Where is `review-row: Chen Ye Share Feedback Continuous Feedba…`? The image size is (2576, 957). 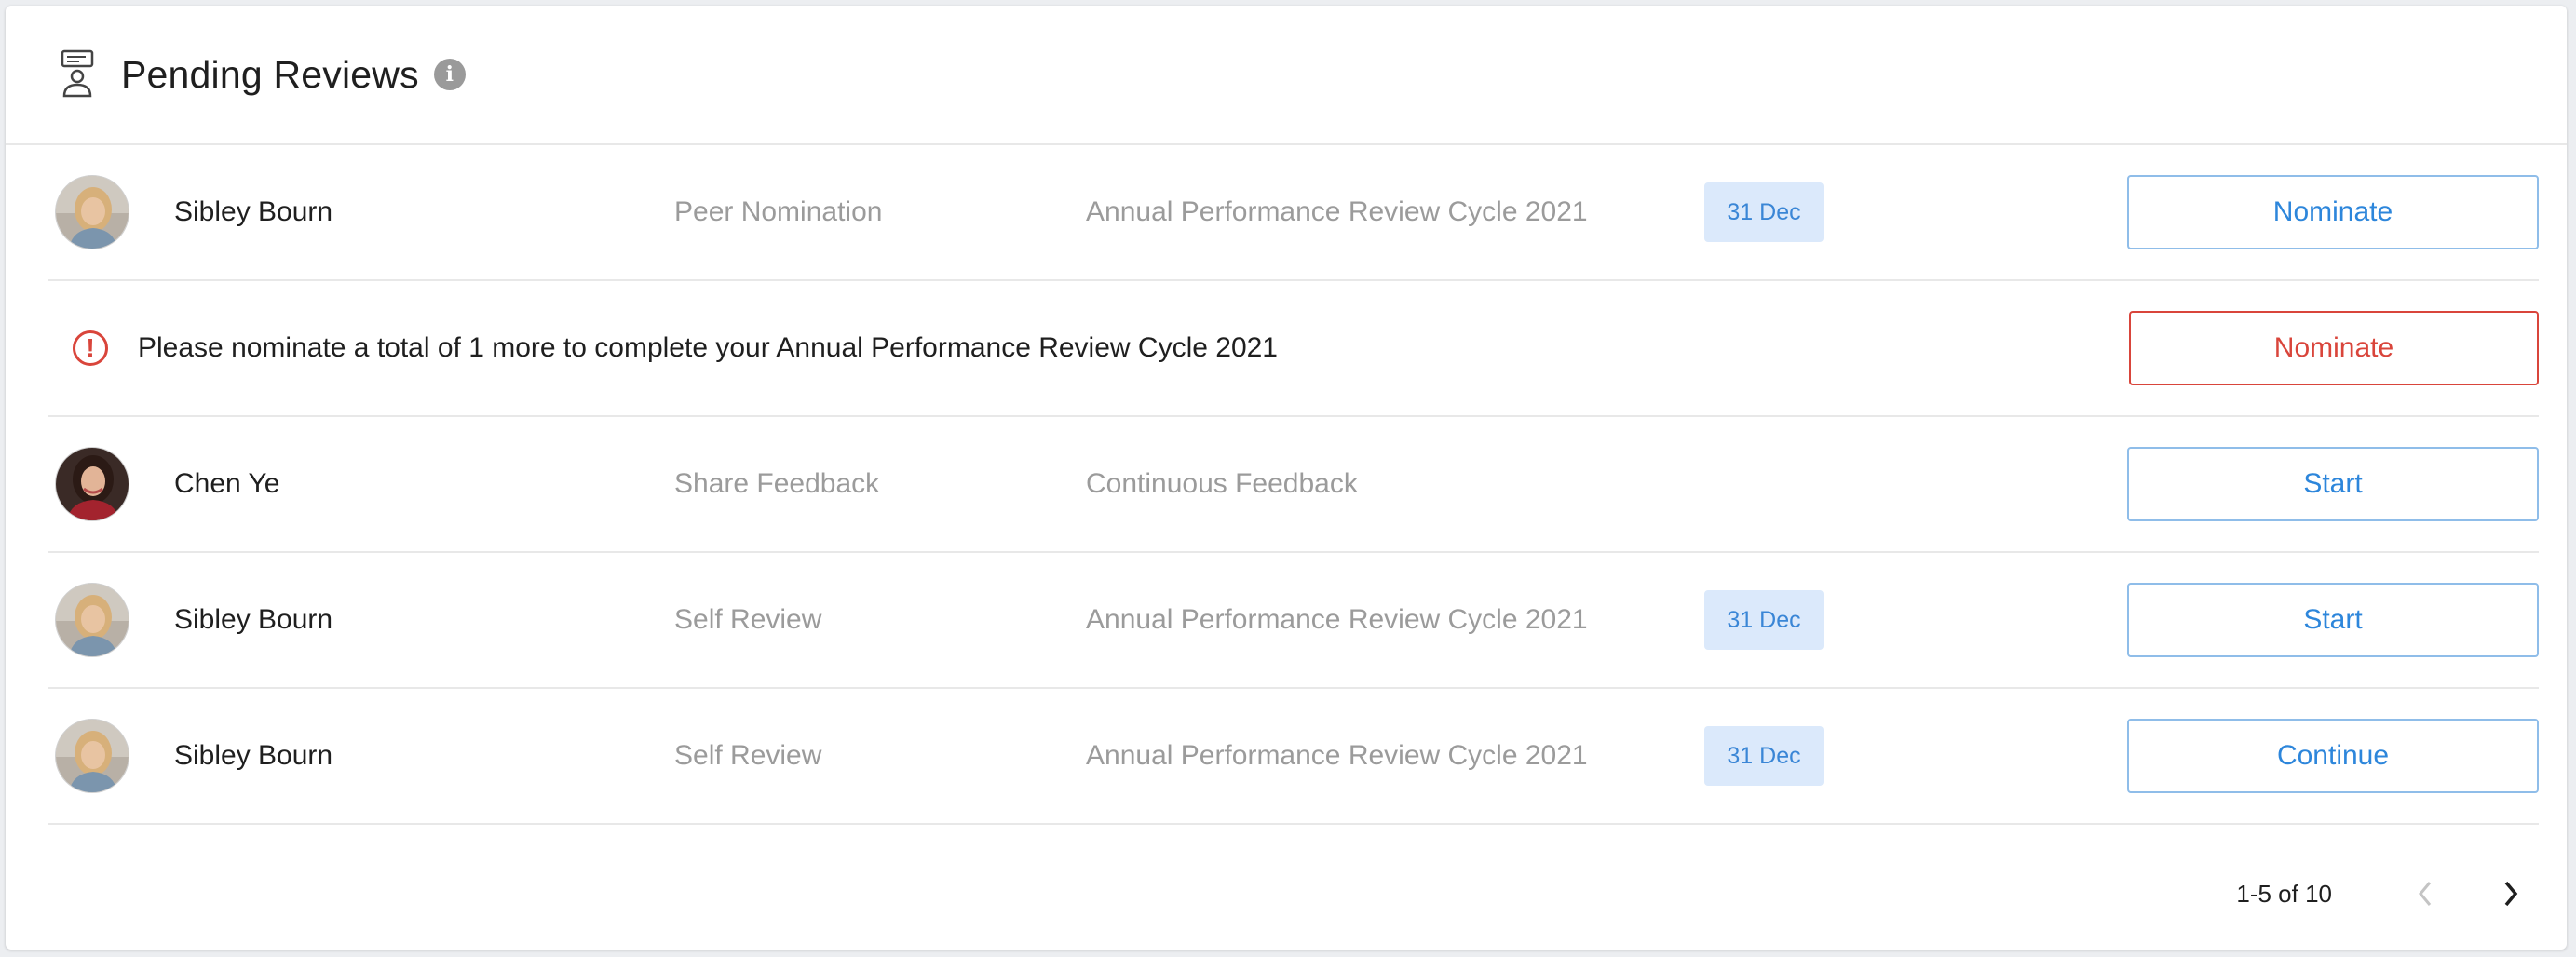 review-row: Chen Ye Share Feedback Continuous Feedba… is located at coordinates (1293, 485).